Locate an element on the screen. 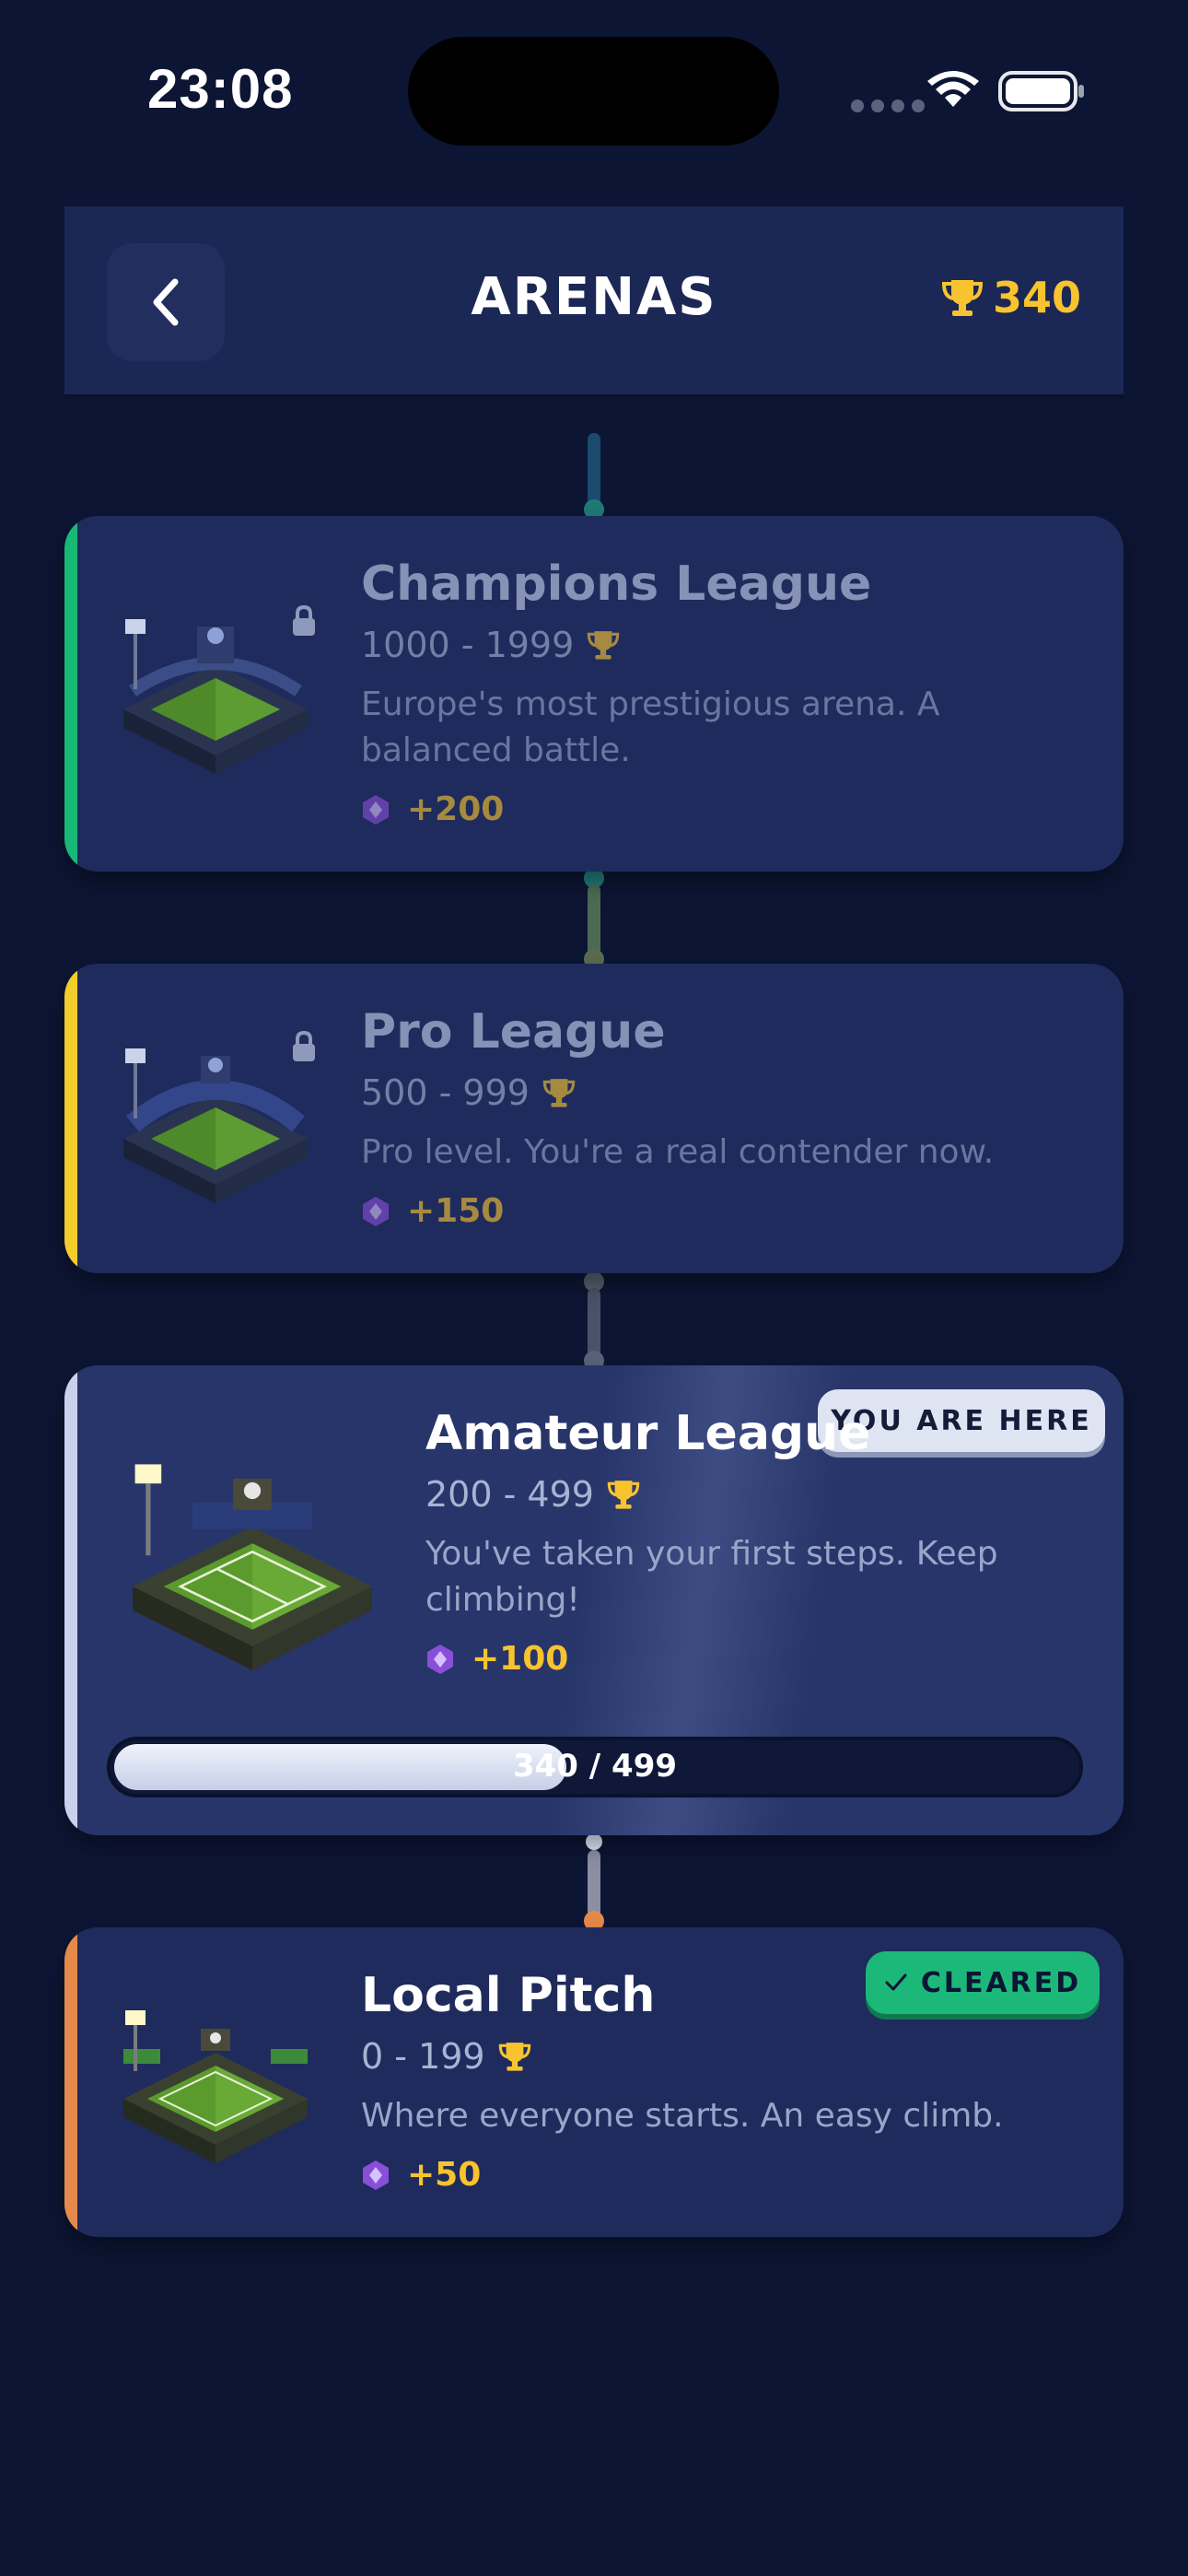 The width and height of the screenshot is (1188, 2576). arena-title: Local Pitch is located at coordinates (508, 1995).